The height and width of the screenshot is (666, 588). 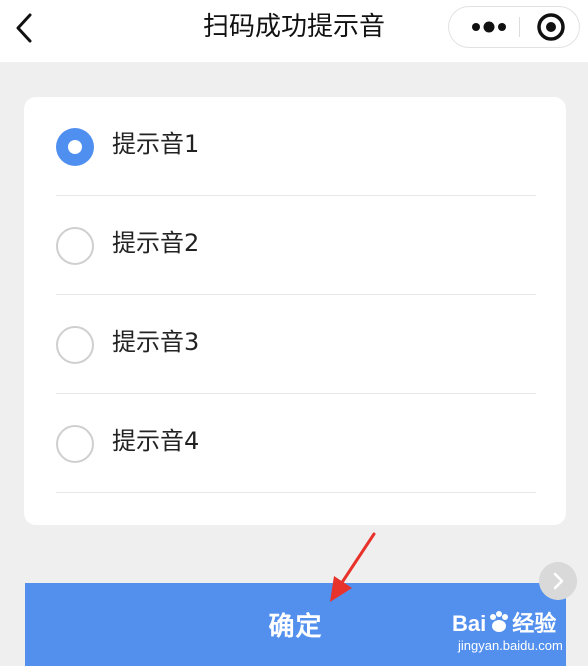 I want to click on option-label: 提示音2, so click(x=156, y=243).